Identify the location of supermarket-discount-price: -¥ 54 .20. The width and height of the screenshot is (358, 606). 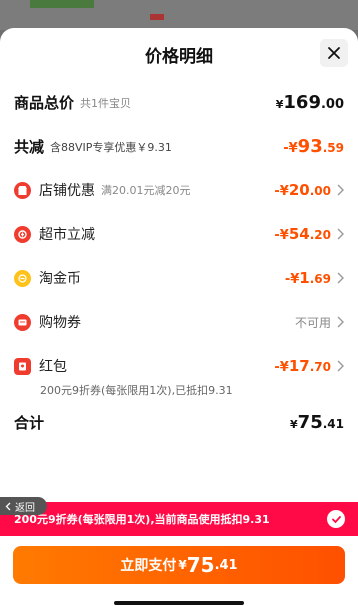
(302, 234).